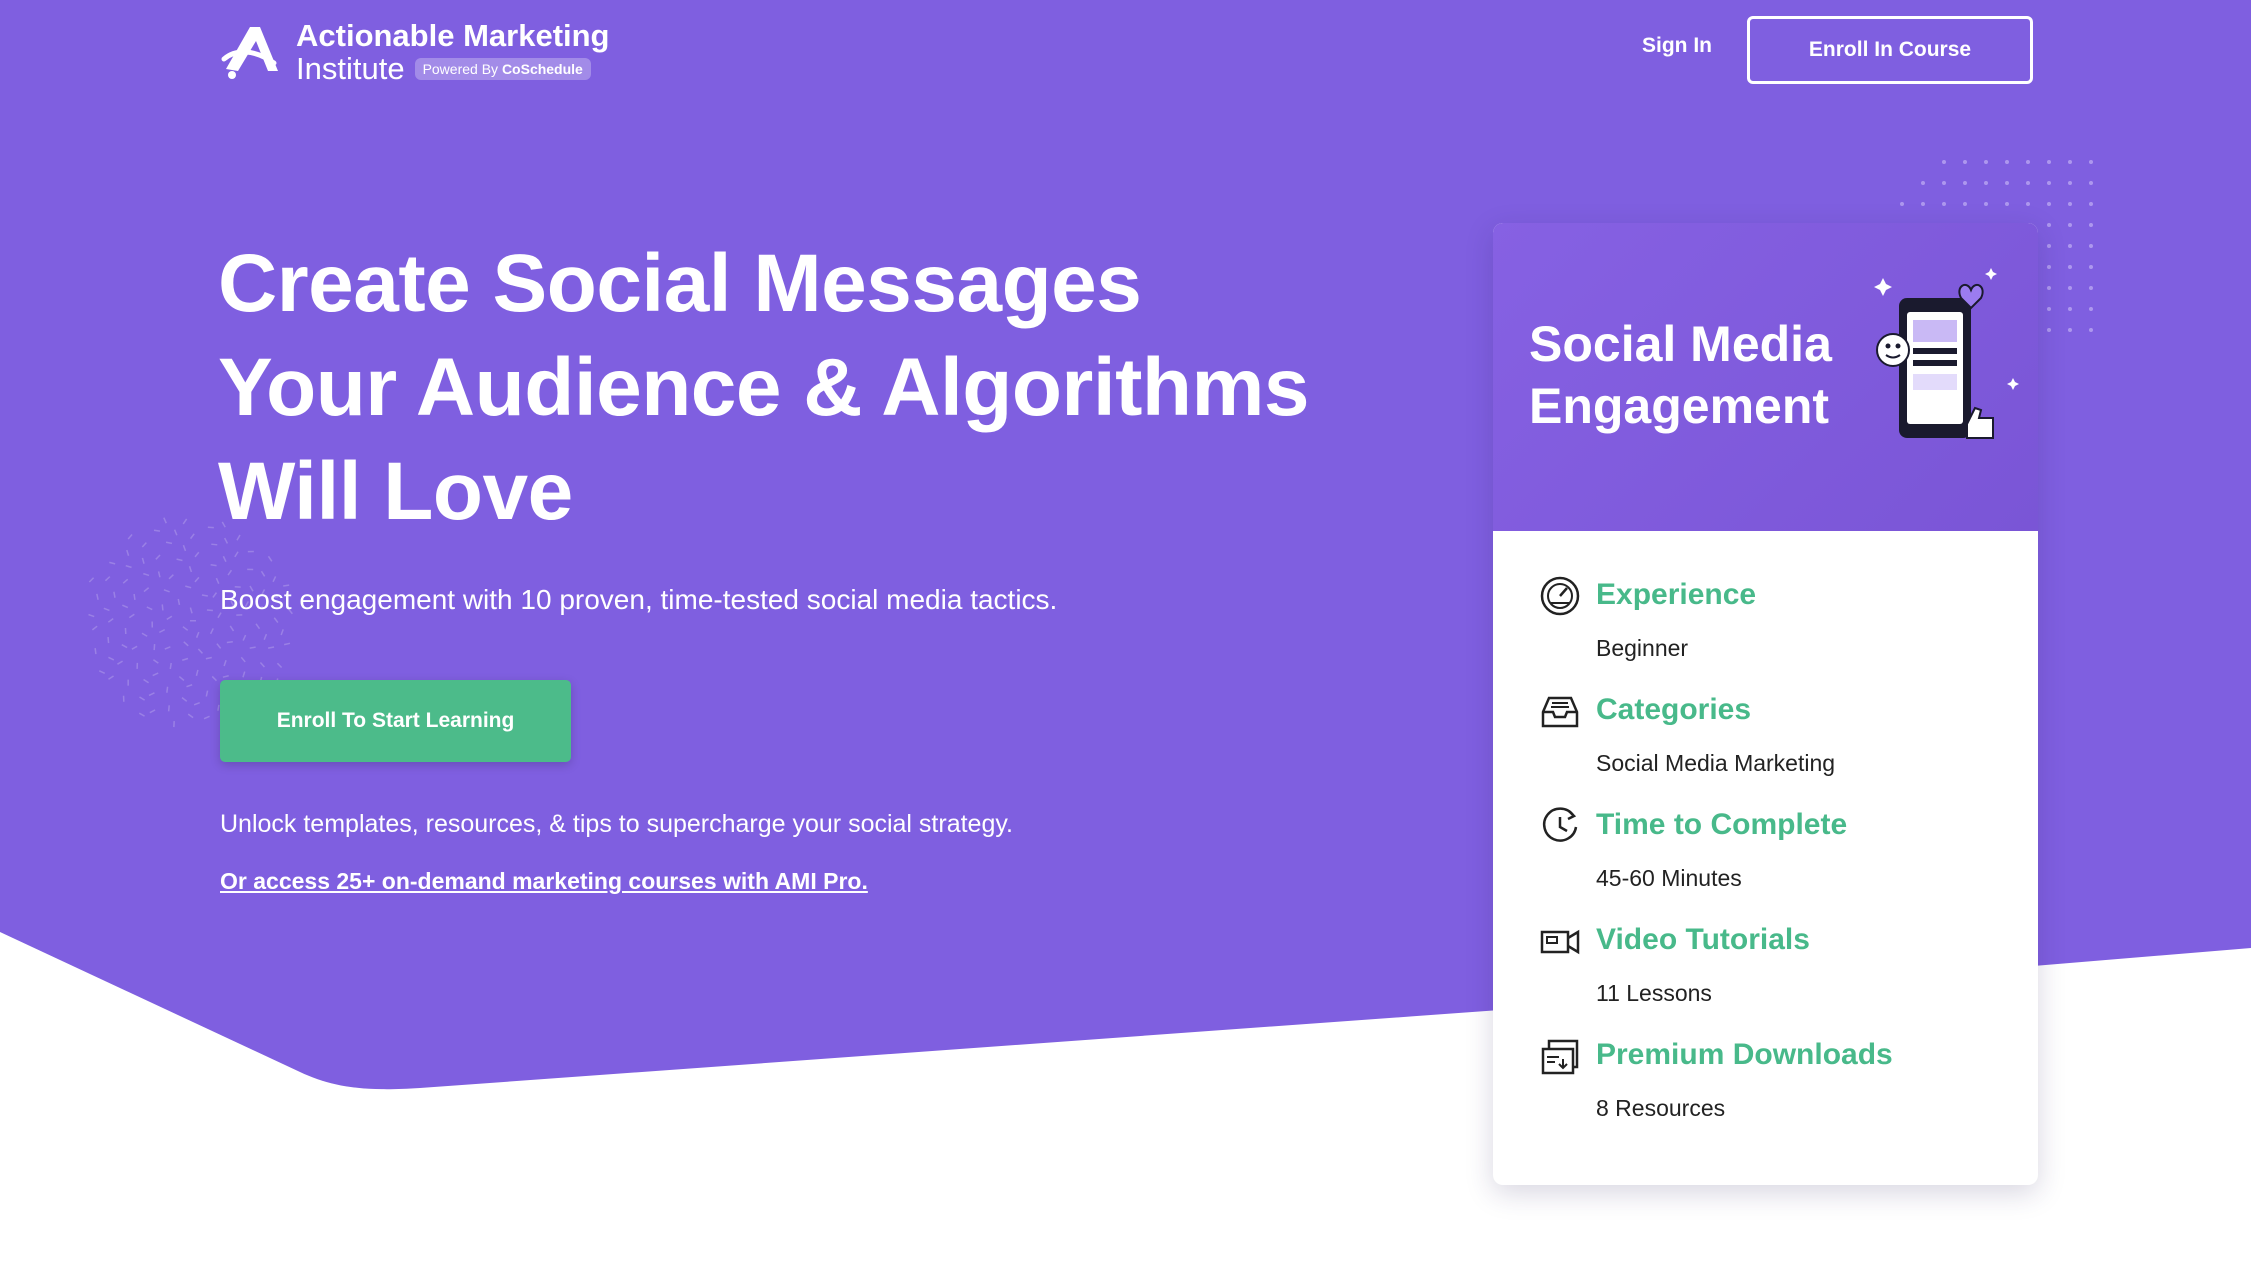 The width and height of the screenshot is (2251, 1266). Describe the element at coordinates (1560, 1057) in the screenshot. I see `folder-download-icon` at that location.